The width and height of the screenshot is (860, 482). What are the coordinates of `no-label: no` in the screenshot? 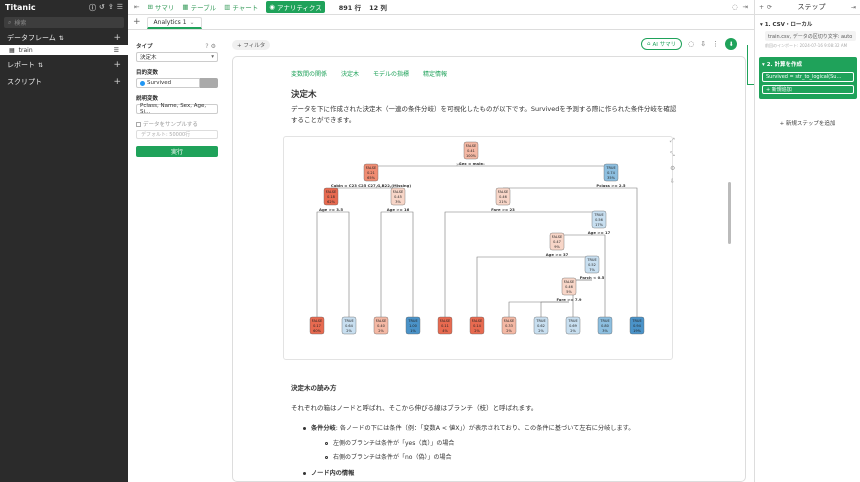 It's located at (483, 164).